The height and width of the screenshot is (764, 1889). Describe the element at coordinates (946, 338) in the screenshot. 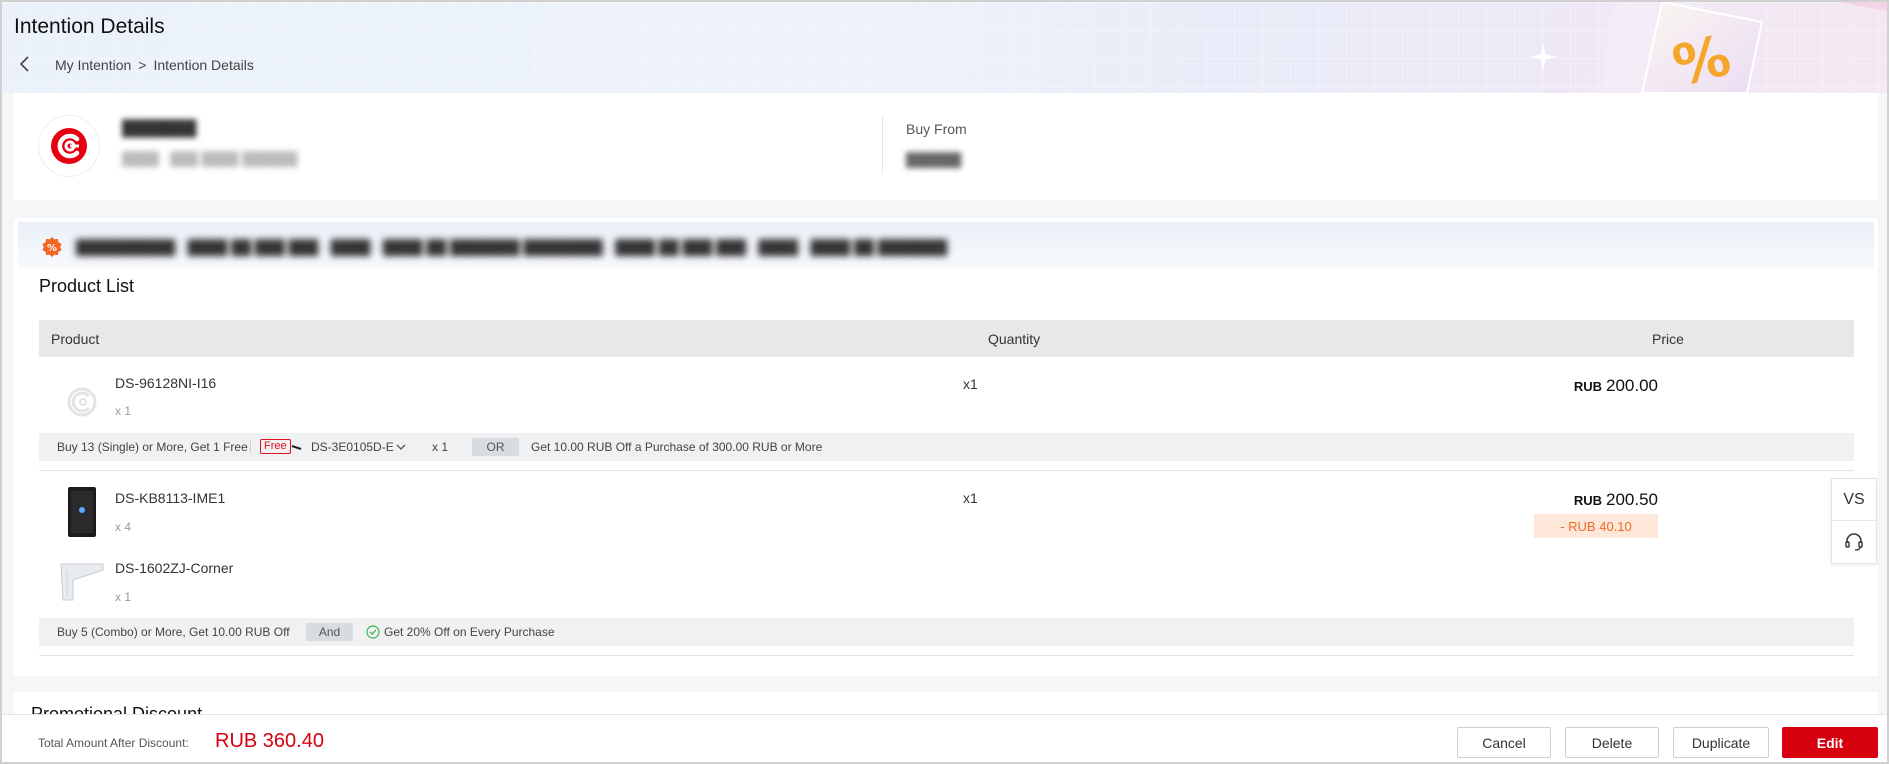

I see `table-header: Product Quantity Price` at that location.